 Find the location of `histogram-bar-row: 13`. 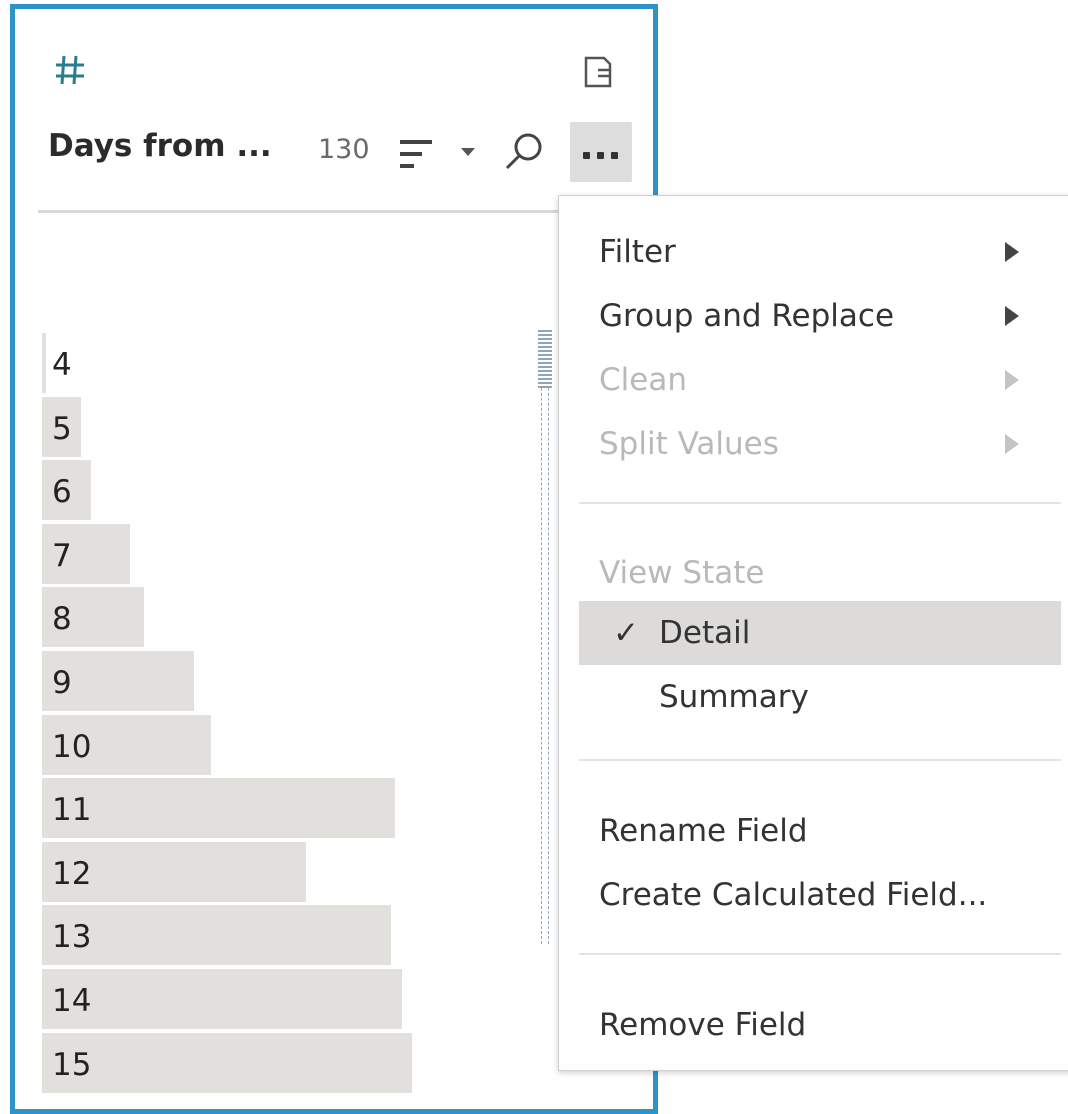

histogram-bar-row: 13 is located at coordinates (292, 935).